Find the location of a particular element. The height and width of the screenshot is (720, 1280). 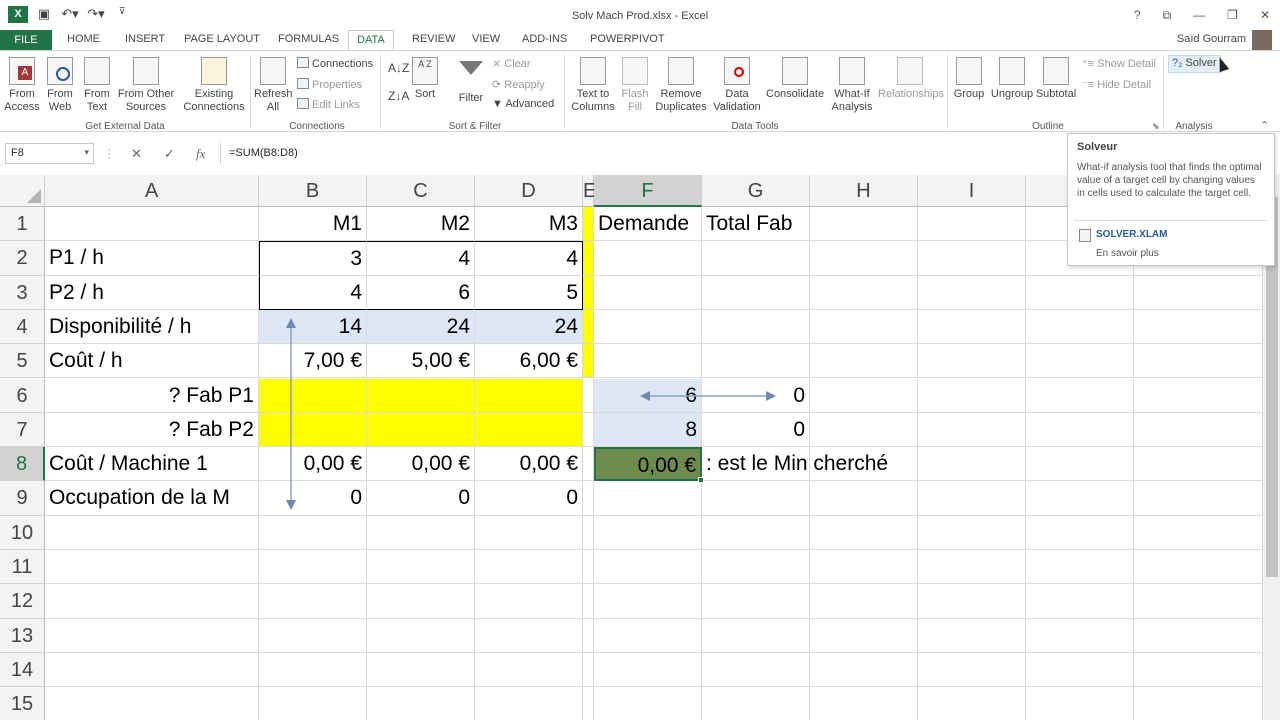

cell-h12 is located at coordinates (864, 601).